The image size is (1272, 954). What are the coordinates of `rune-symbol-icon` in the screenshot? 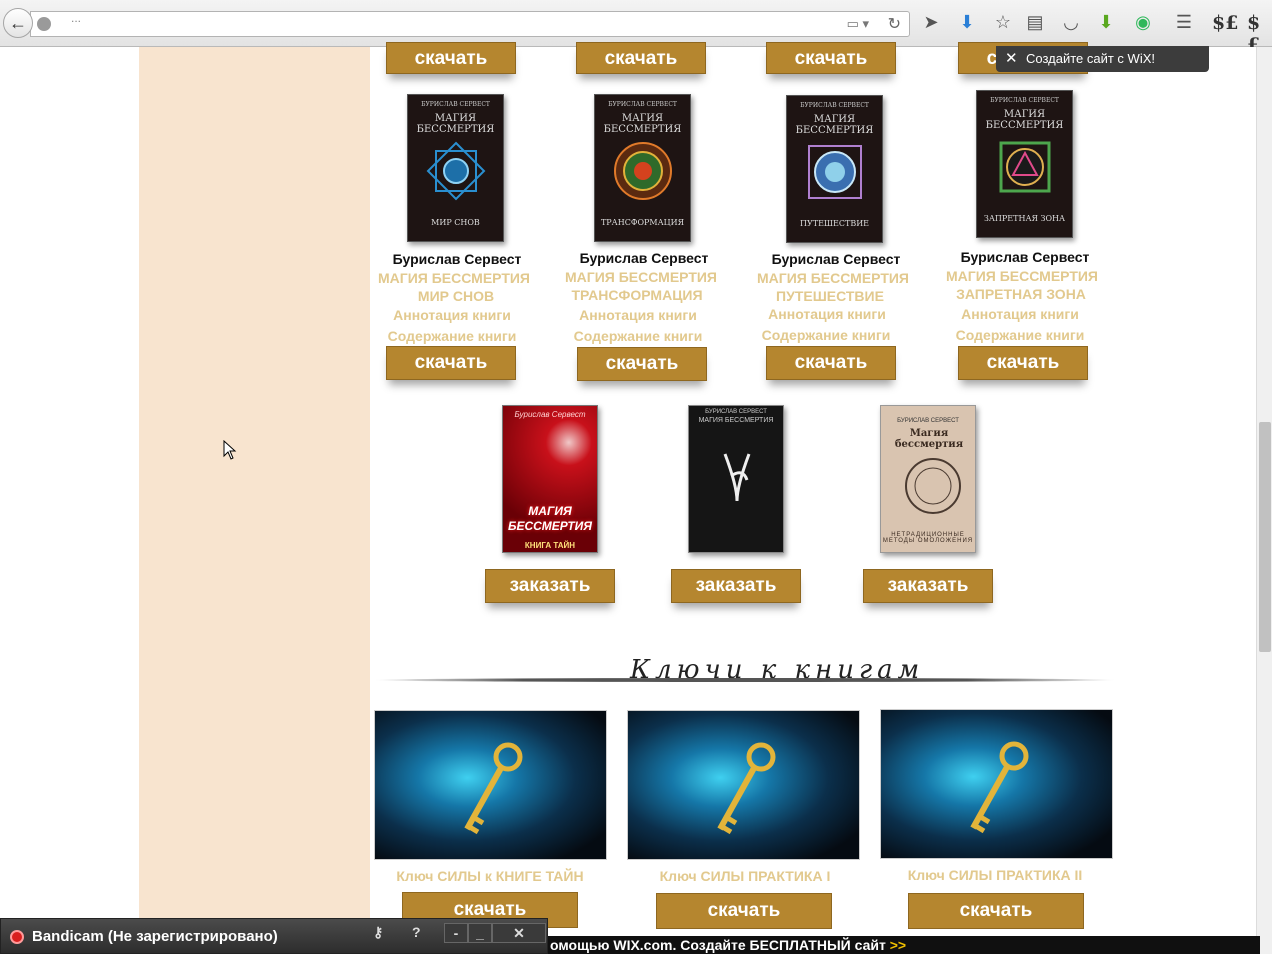 It's located at (737, 477).